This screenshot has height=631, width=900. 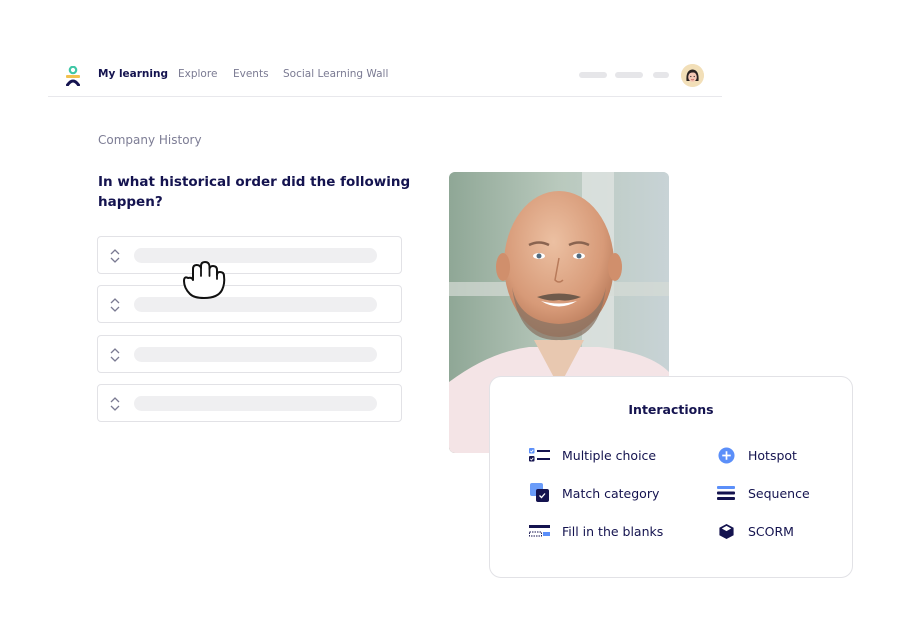 I want to click on interaction-fill-in-the-blanks: Fill in the blanks, so click(x=596, y=531).